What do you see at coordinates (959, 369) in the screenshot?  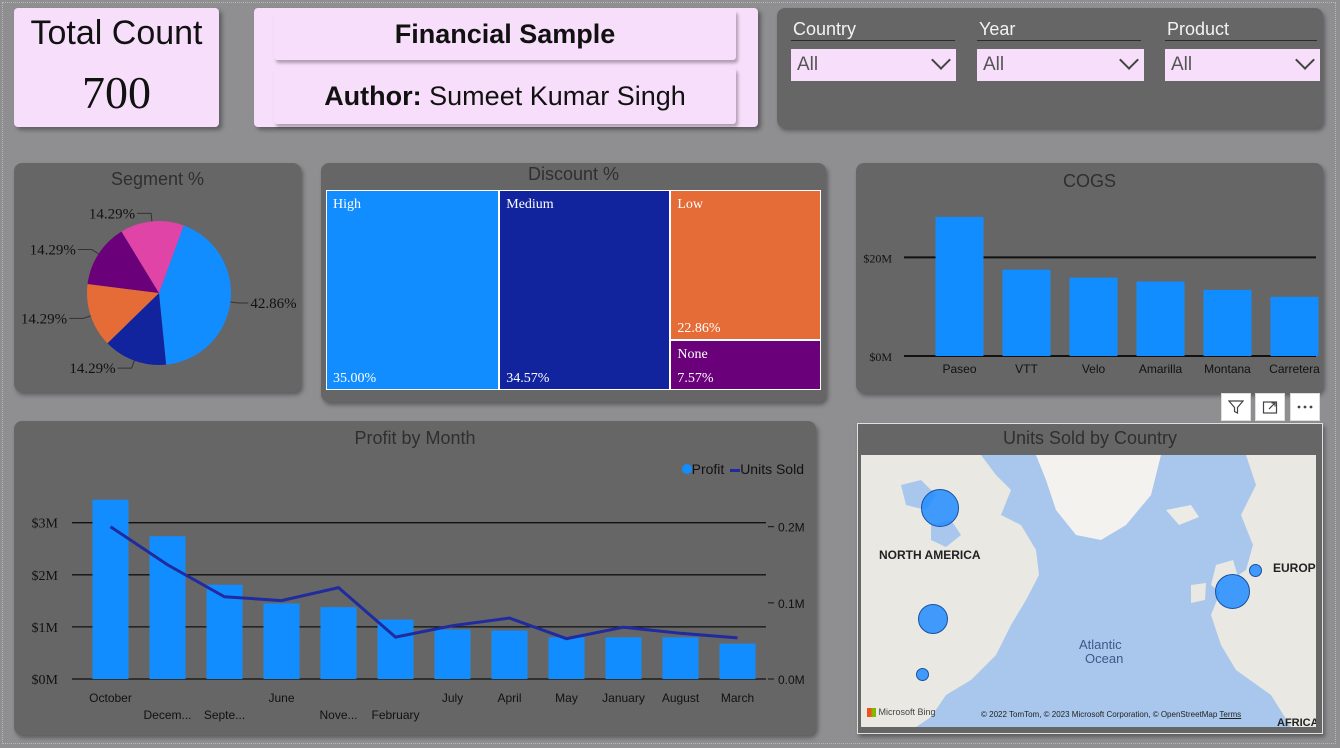 I see `cogs-x-tick-label: Paseo` at bounding box center [959, 369].